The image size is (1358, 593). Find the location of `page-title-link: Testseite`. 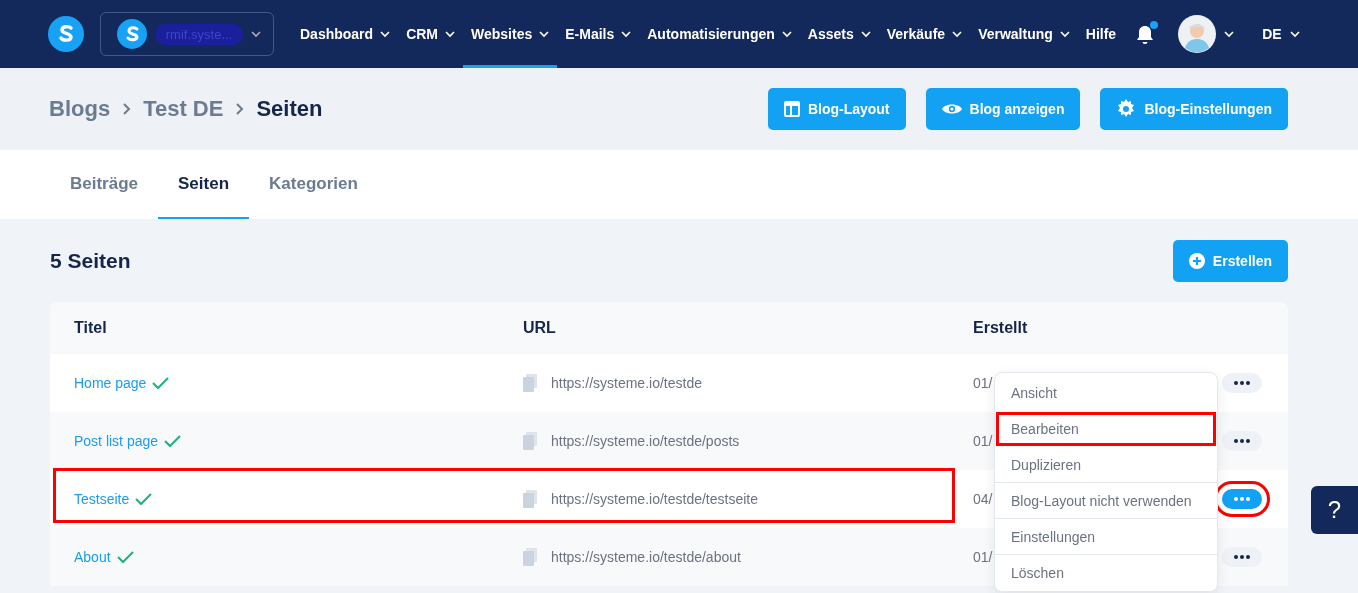

page-title-link: Testseite is located at coordinates (102, 499).